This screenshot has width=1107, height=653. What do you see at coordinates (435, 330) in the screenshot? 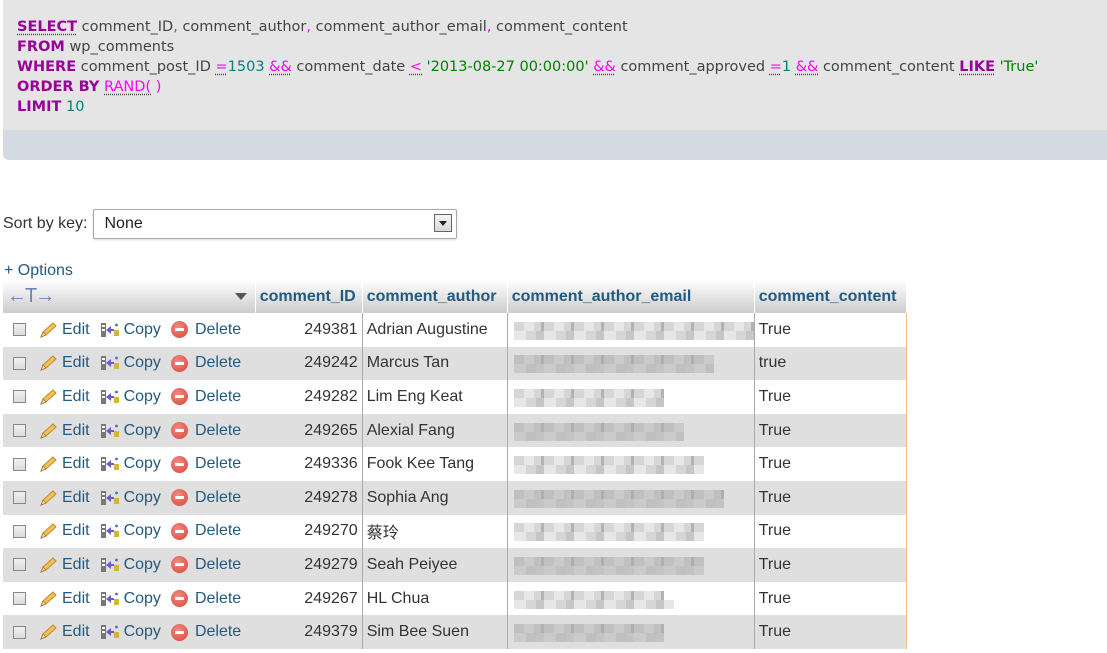
I see `cell-comment-author: Adrian Augustine` at bounding box center [435, 330].